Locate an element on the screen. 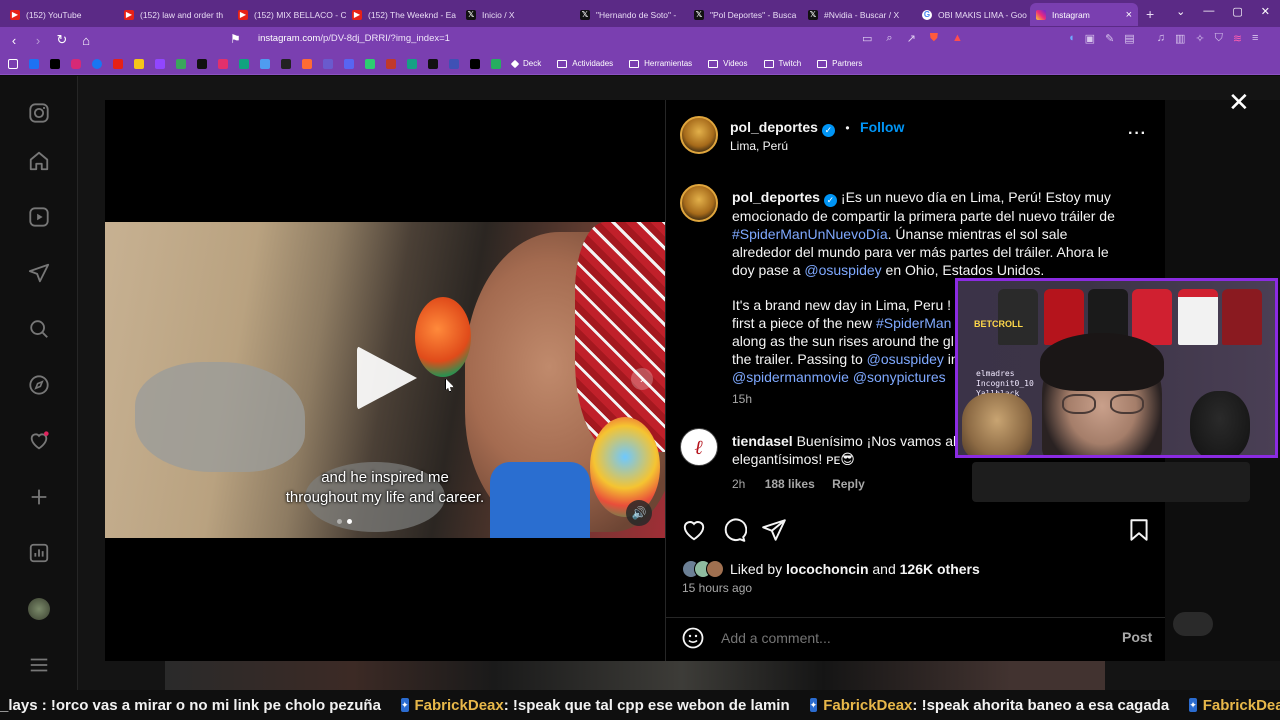 This screenshot has width=1280, height=720. dashboard-icon is located at coordinates (39, 553).